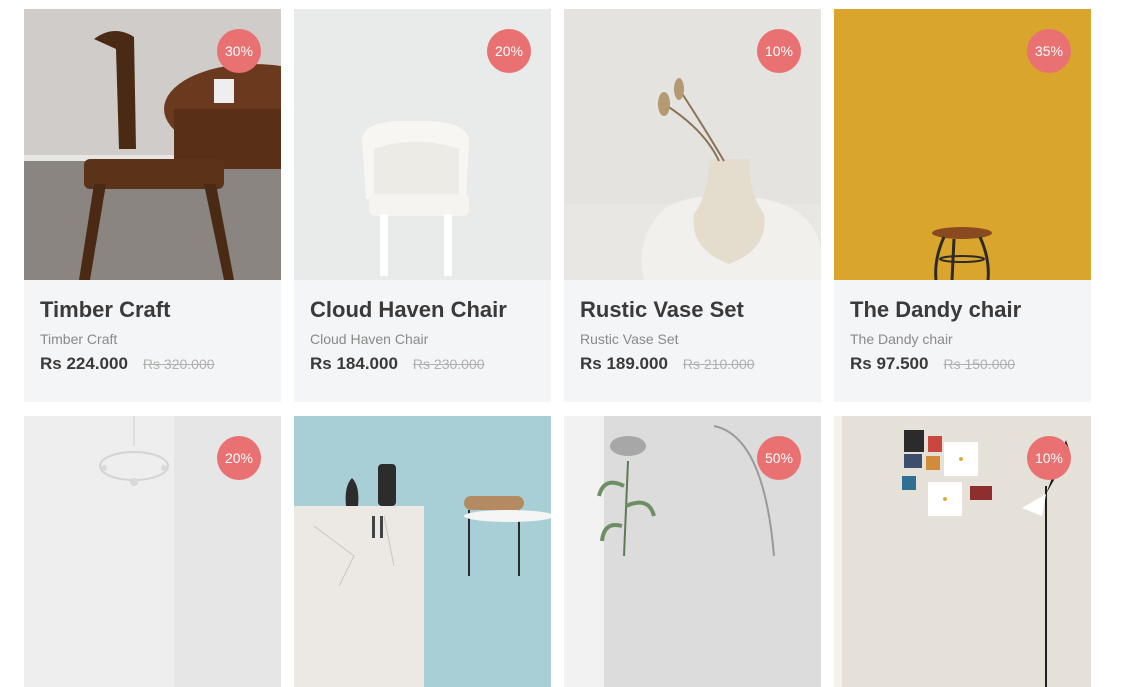  Describe the element at coordinates (629, 339) in the screenshot. I see `product-subtitle: Rustic Vase Set` at that location.